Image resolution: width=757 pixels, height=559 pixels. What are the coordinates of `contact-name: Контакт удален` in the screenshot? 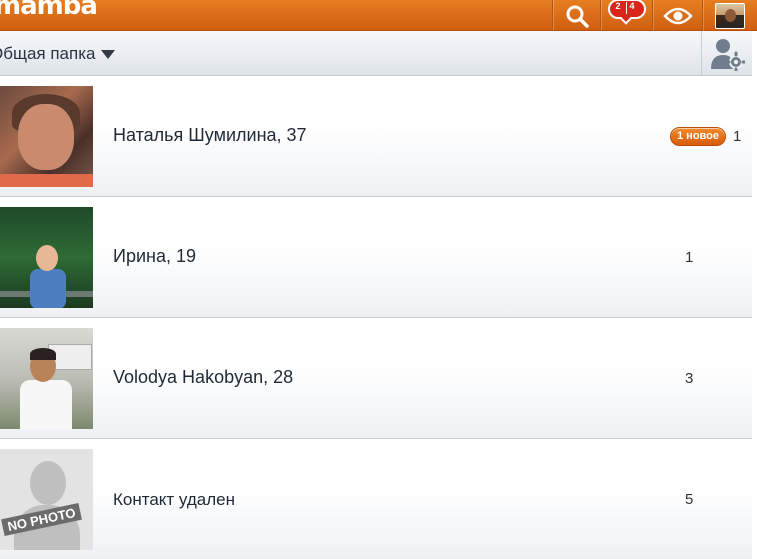 It's located at (174, 500).